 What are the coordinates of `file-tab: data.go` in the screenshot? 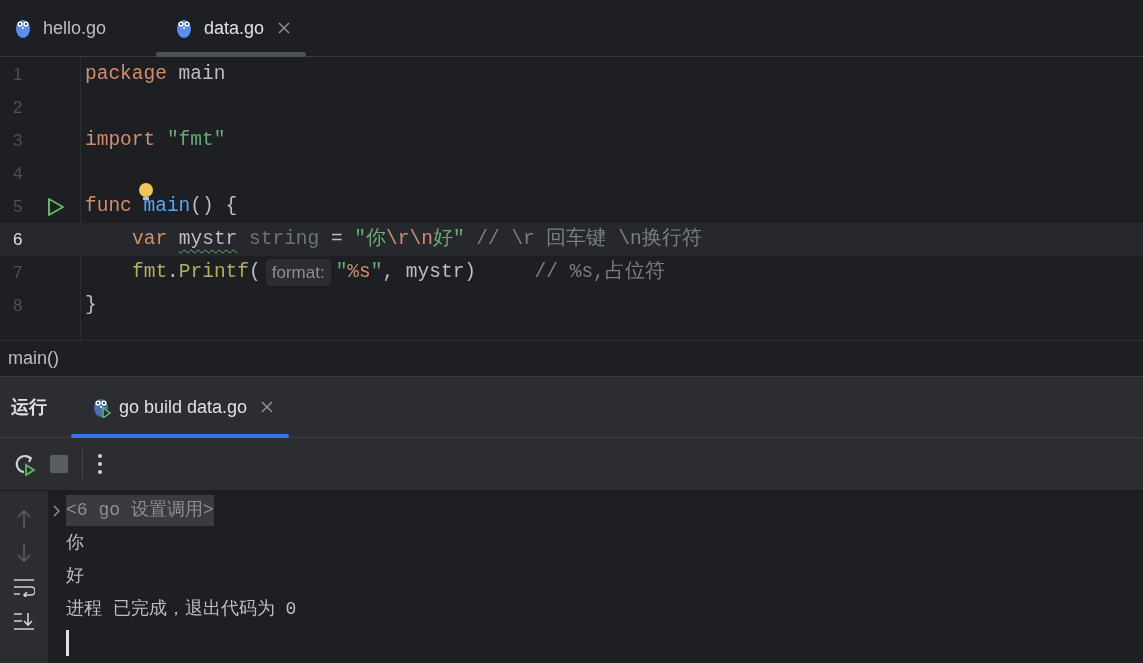 It's located at (231, 28).